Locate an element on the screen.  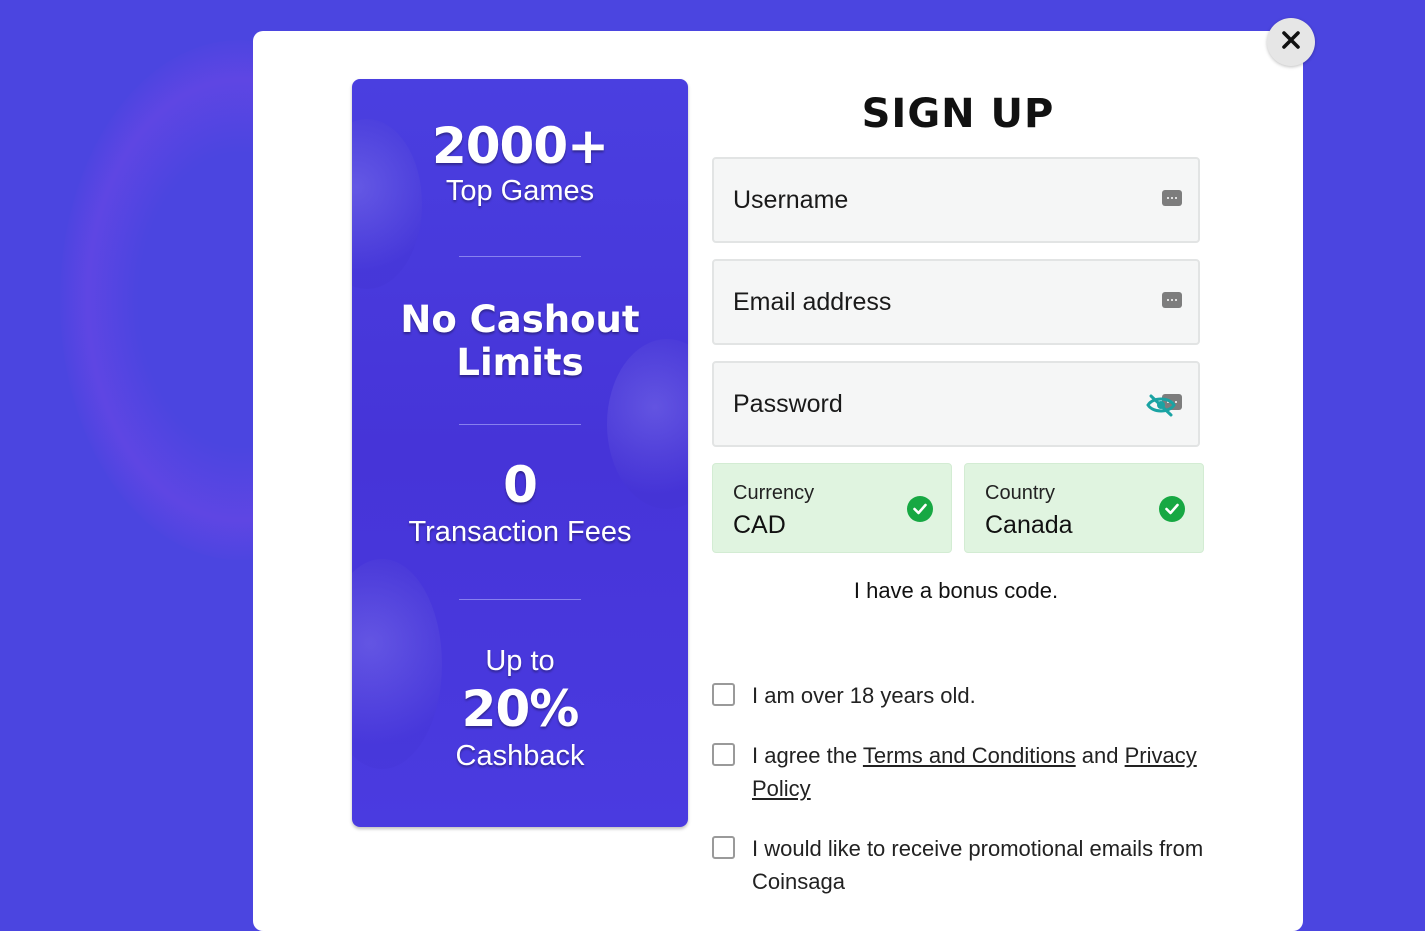
close-button is located at coordinates (1291, 42).